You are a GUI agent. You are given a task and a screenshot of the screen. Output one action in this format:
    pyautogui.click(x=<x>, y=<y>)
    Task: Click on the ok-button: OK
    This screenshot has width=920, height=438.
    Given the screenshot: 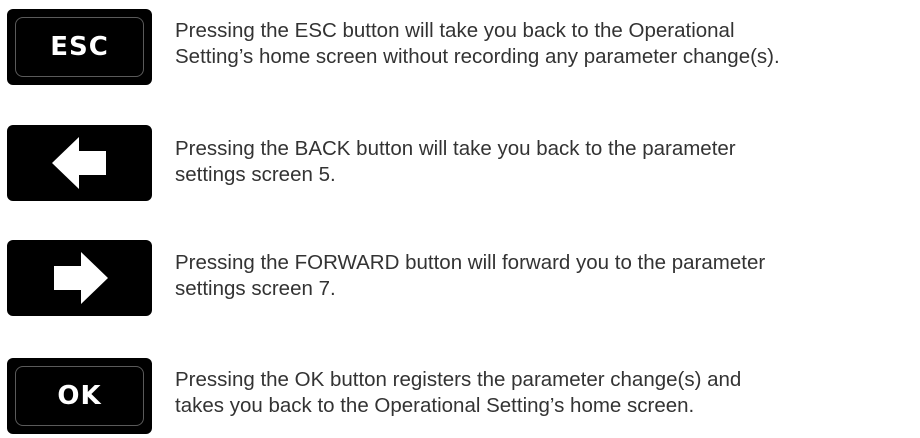 What is the action you would take?
    pyautogui.click(x=79, y=396)
    